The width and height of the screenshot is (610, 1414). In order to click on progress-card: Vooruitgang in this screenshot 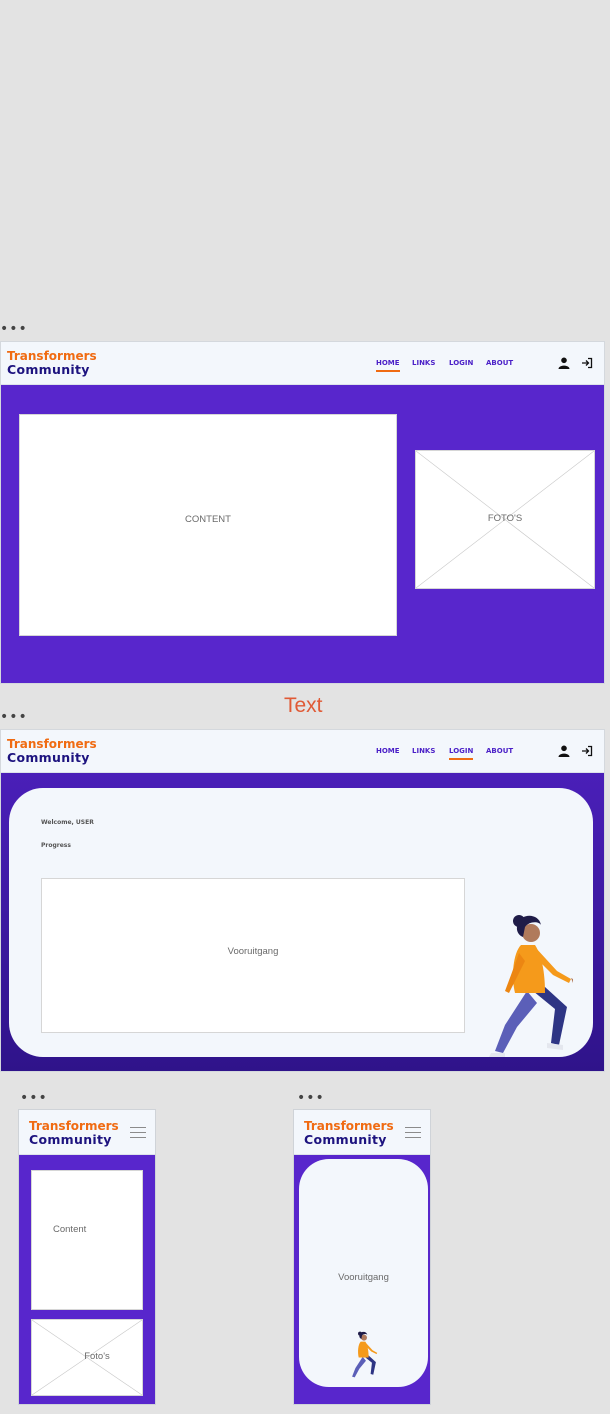, I will do `click(363, 1273)`.